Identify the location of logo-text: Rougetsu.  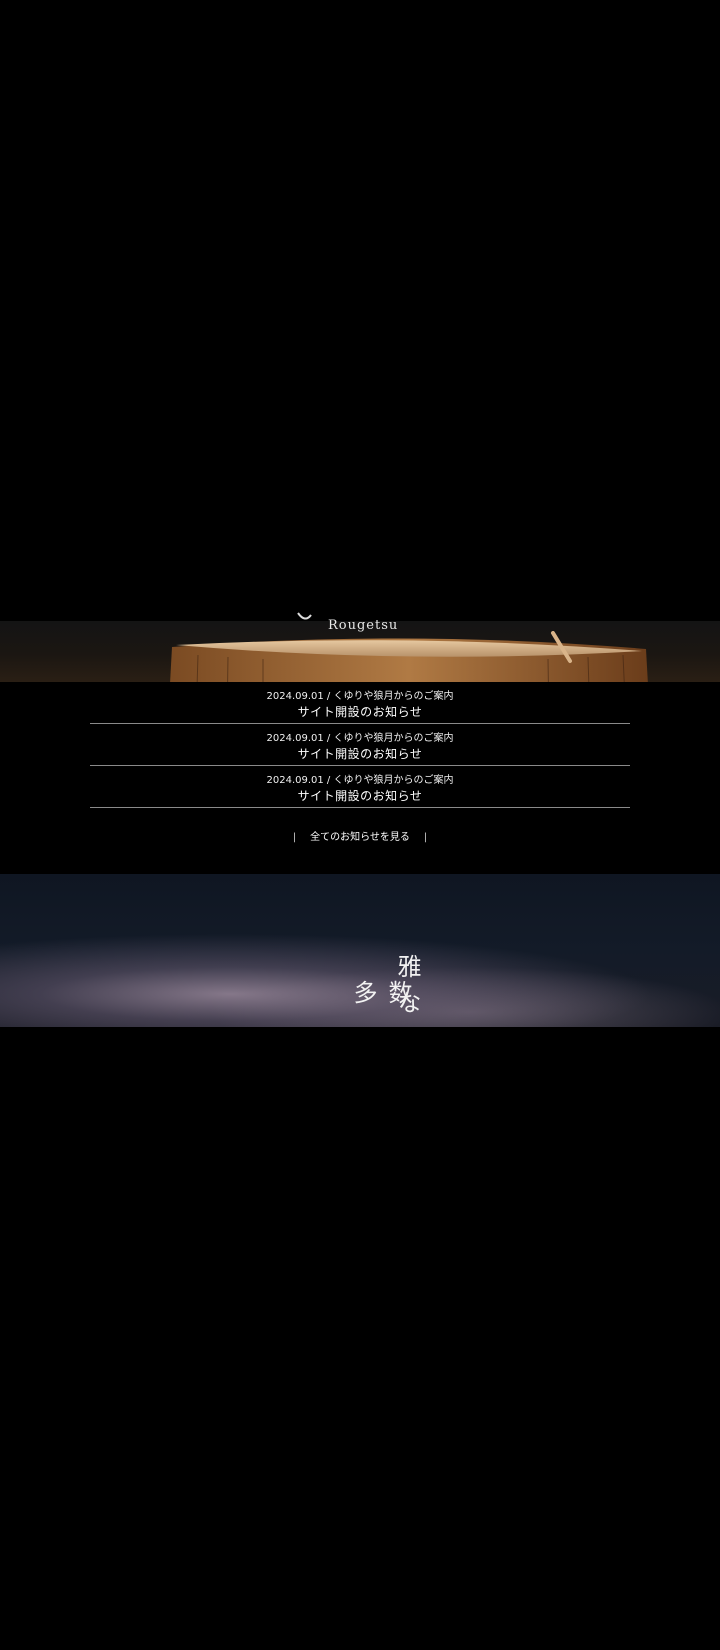
(363, 625).